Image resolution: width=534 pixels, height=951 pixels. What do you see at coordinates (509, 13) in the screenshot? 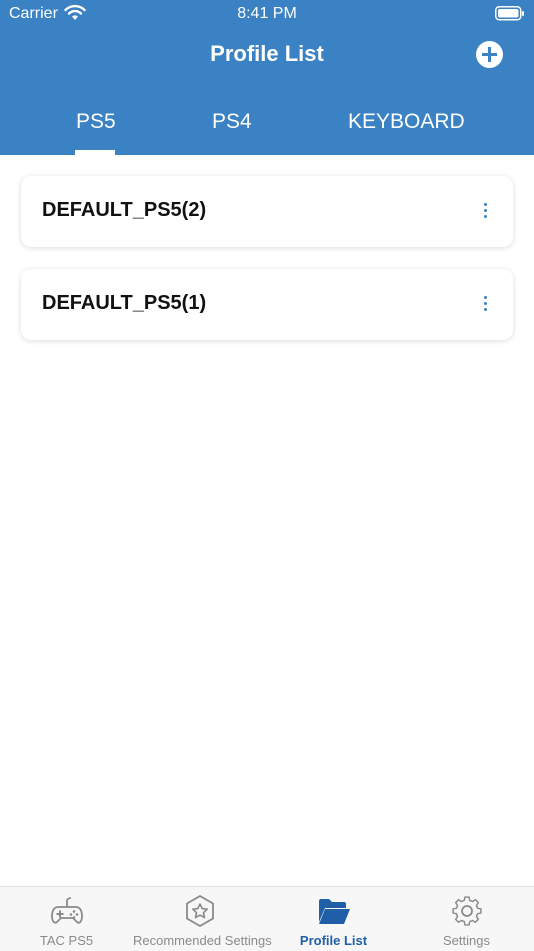
I see `battery-icon` at bounding box center [509, 13].